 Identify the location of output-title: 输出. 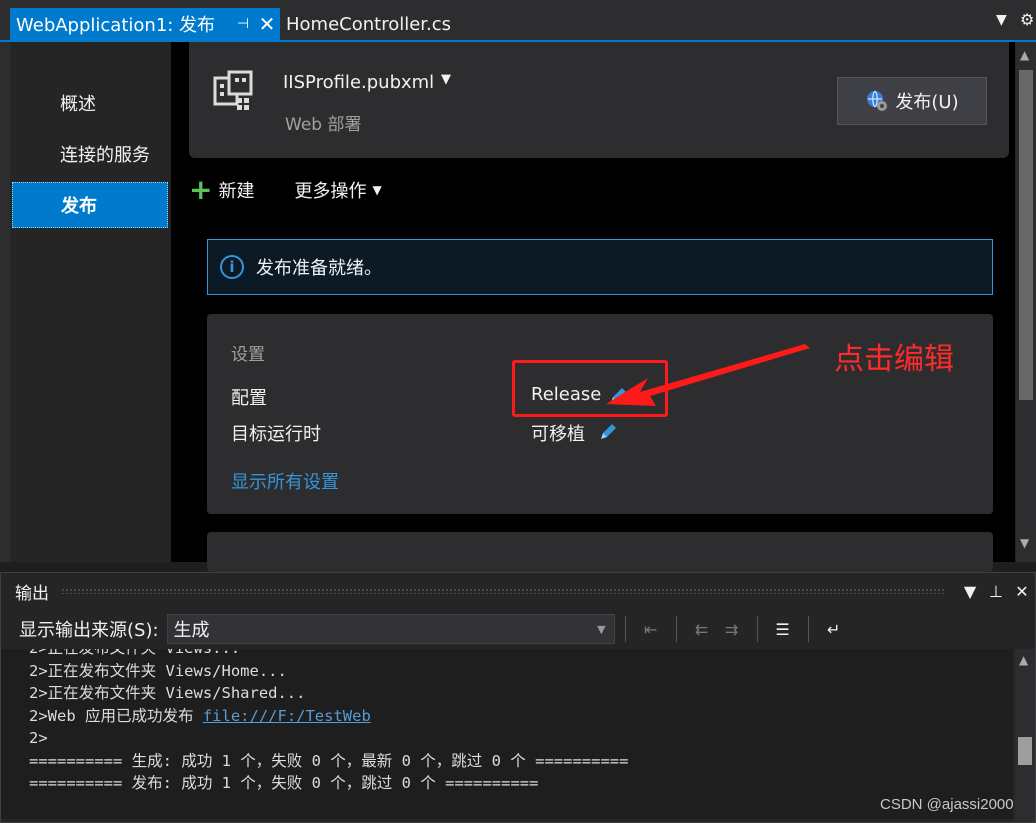
(32, 593).